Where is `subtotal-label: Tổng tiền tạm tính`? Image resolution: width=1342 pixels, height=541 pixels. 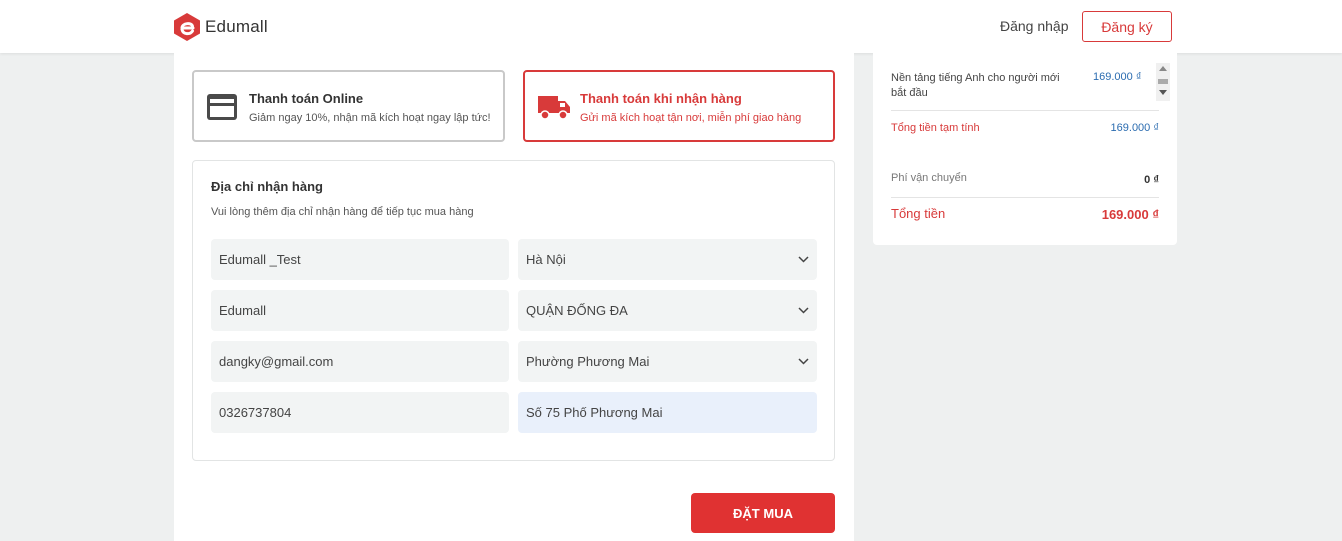 subtotal-label: Tổng tiền tạm tính is located at coordinates (935, 128).